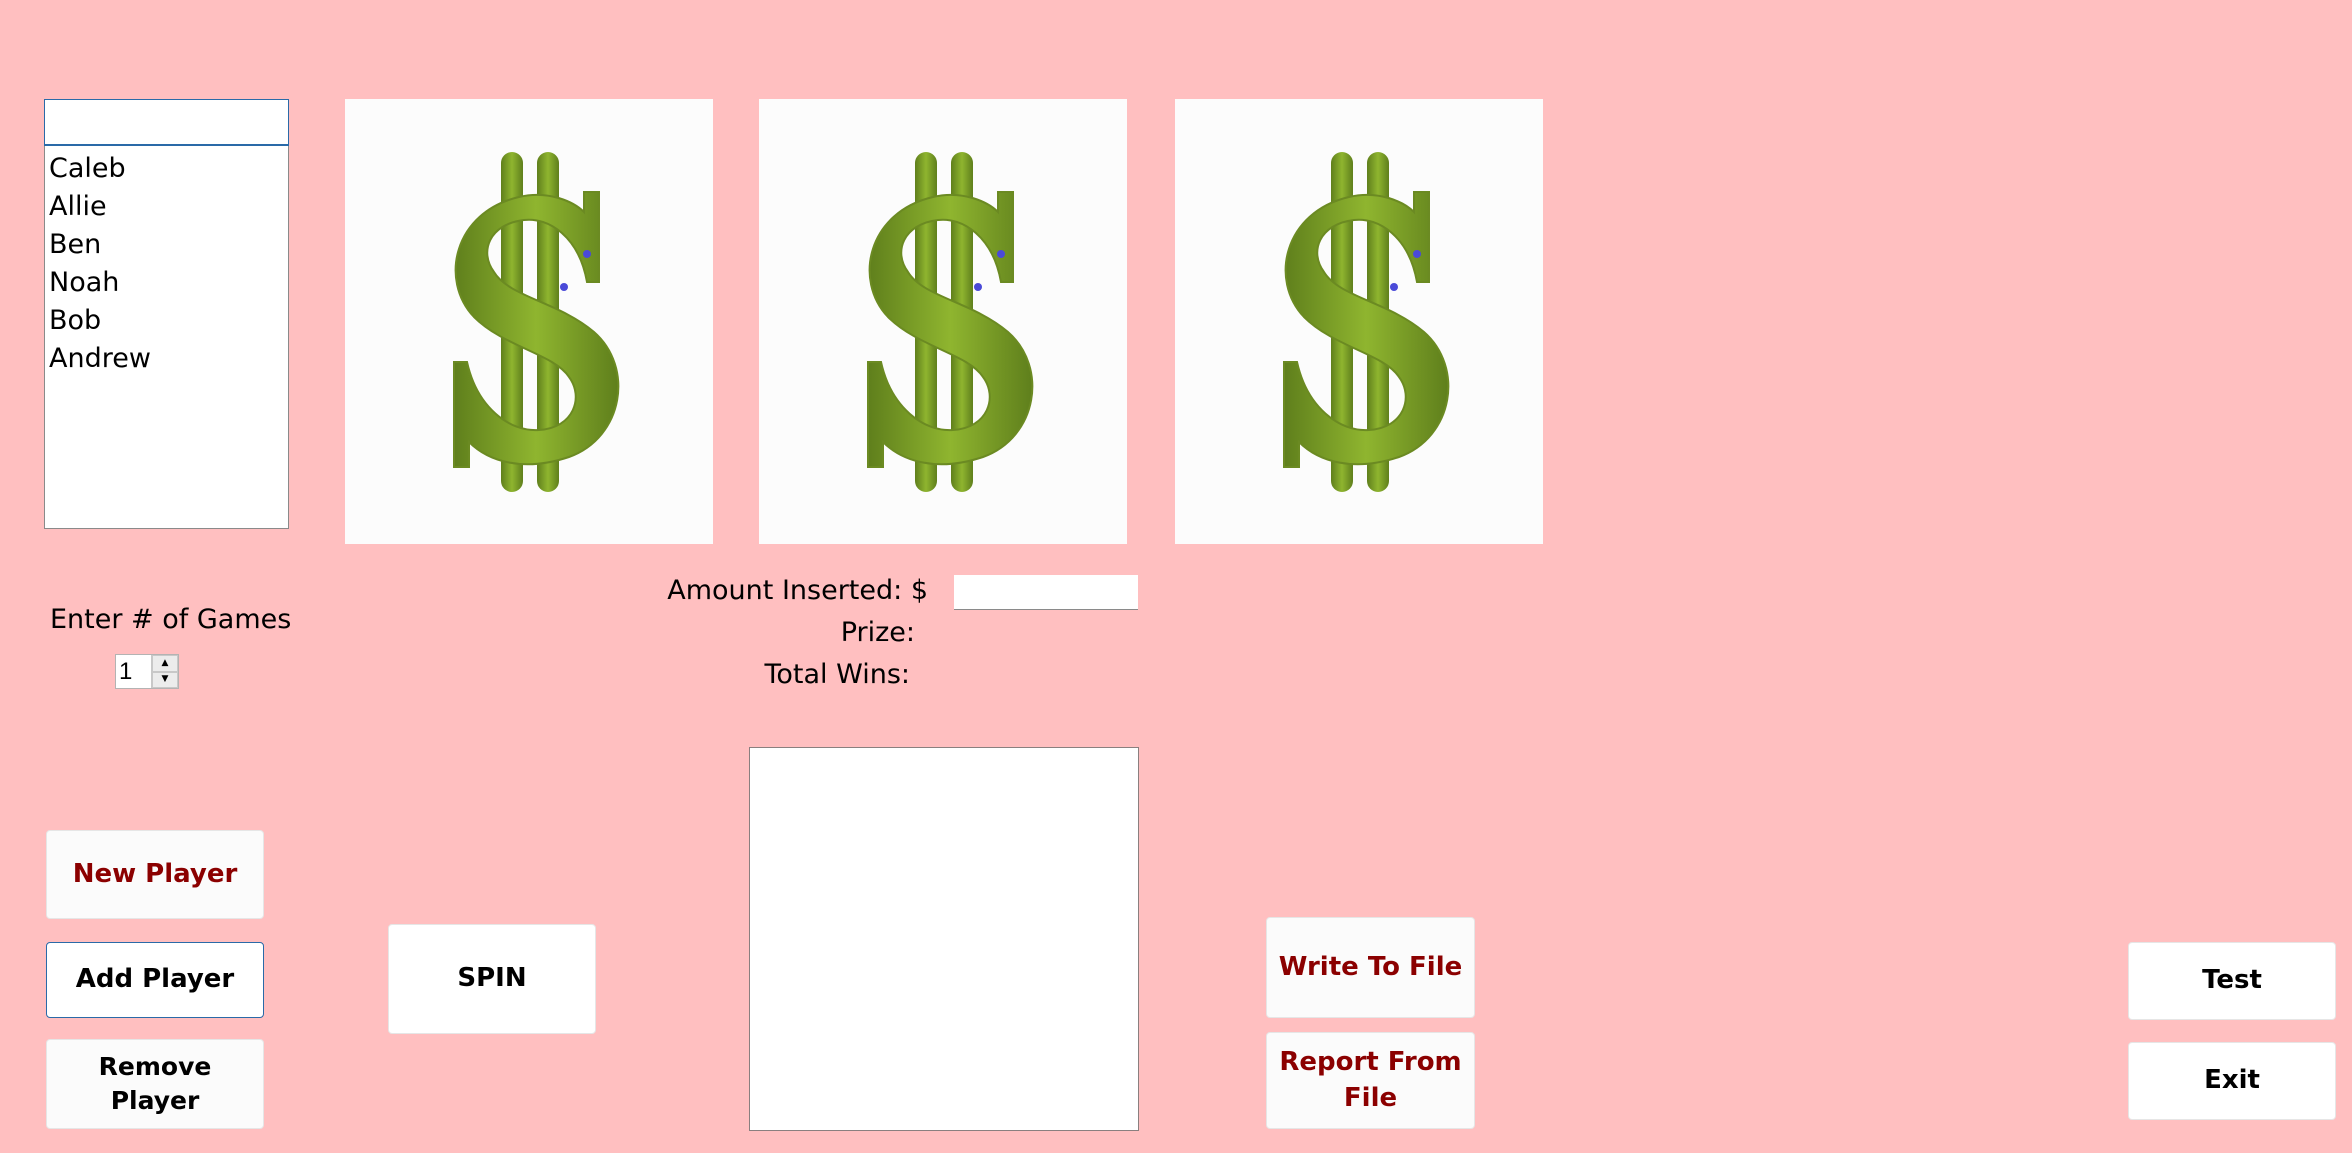 The image size is (2352, 1153). I want to click on exit-button: Exit, so click(2232, 1081).